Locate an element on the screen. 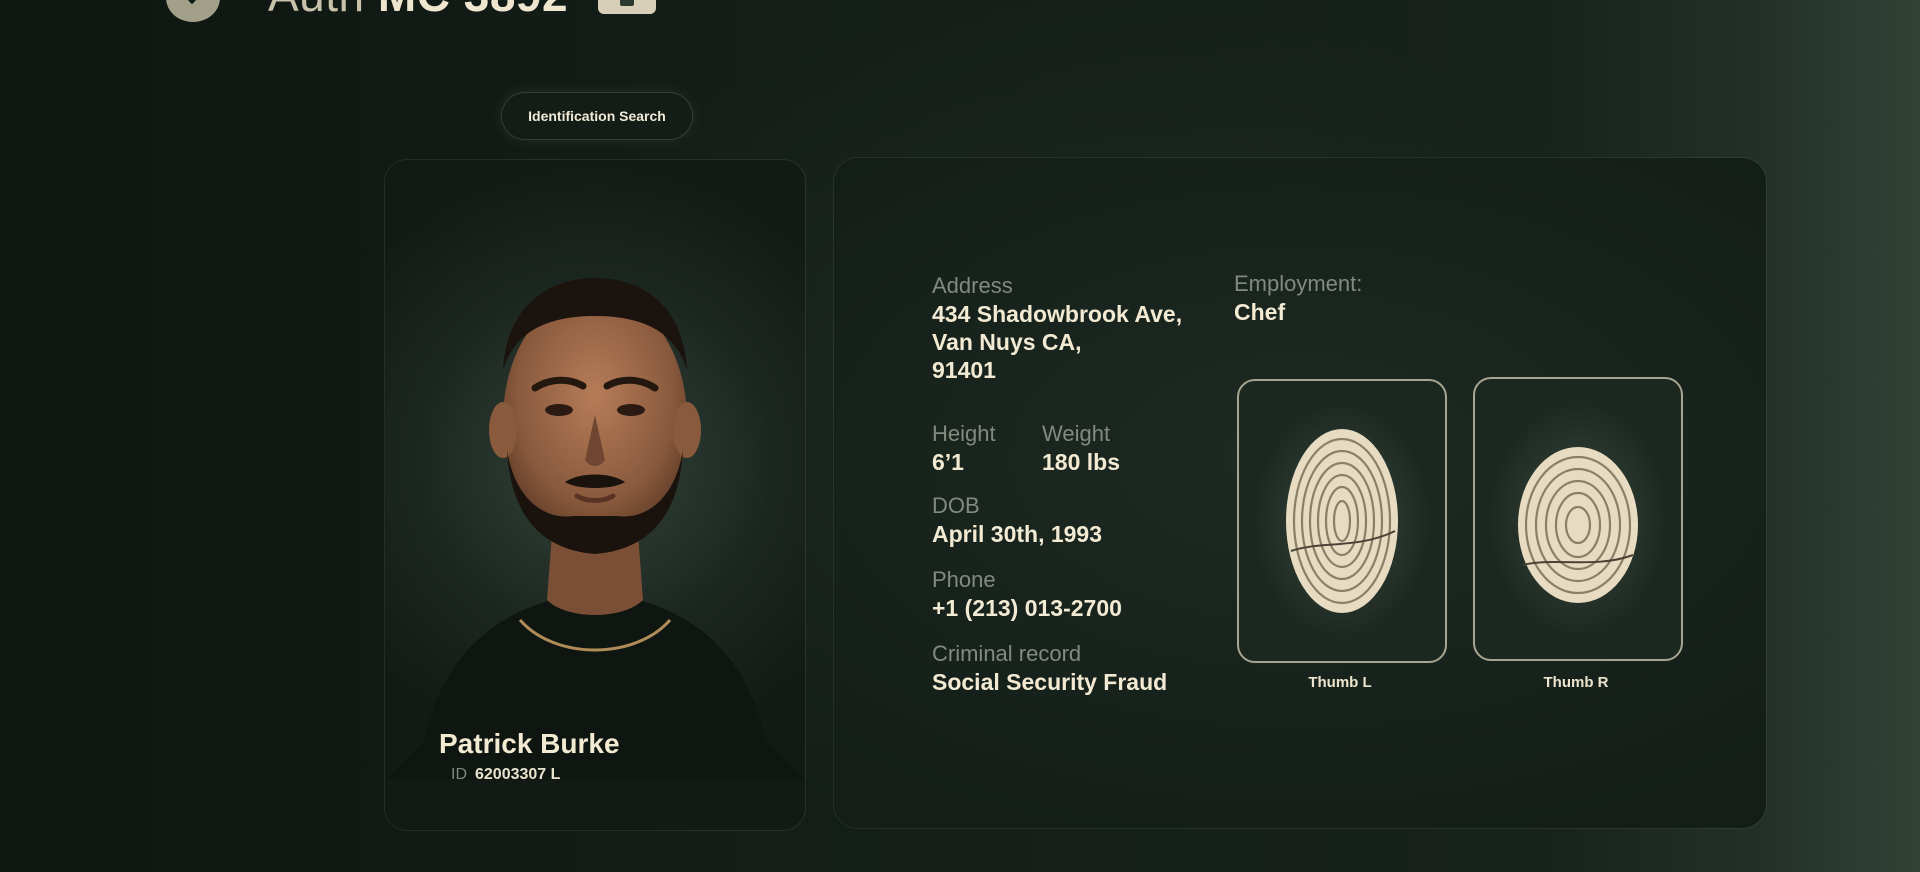  weight-value: 180 lbs is located at coordinates (1081, 462).